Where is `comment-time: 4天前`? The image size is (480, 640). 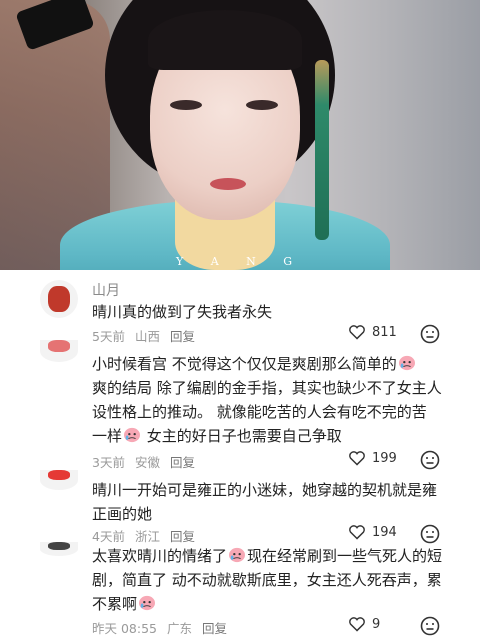 comment-time: 4天前 is located at coordinates (108, 536).